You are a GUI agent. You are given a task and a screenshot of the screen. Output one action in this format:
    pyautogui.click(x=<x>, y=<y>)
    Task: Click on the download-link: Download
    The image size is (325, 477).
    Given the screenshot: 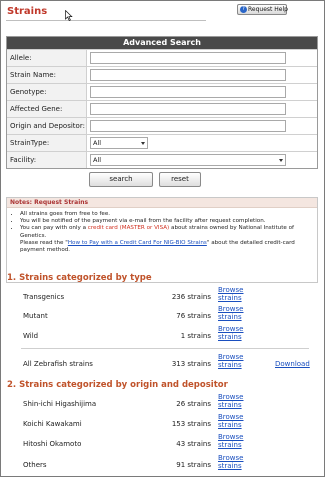 What is the action you would take?
    pyautogui.click(x=292, y=364)
    